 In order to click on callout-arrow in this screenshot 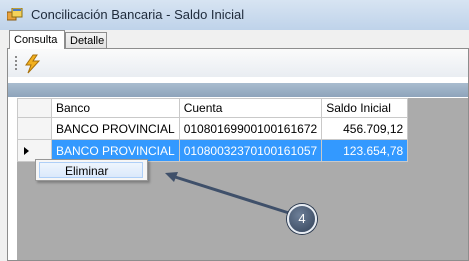, I will do `click(227, 193)`.